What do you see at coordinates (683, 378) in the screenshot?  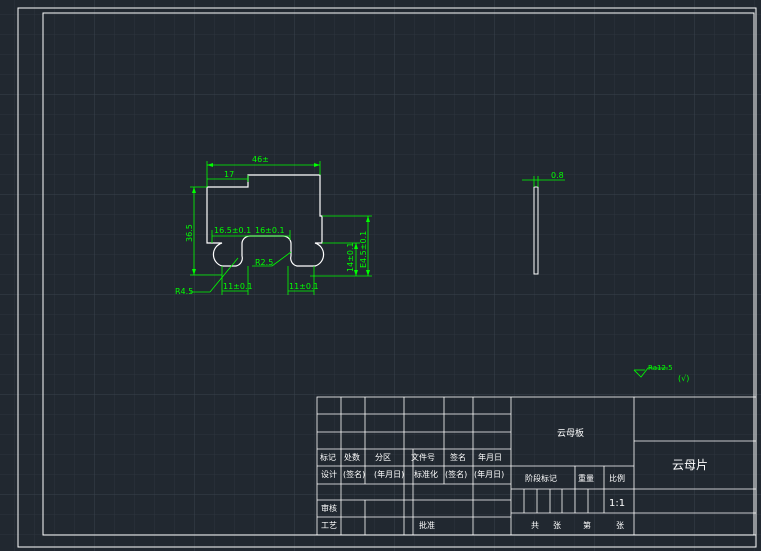 I see `roughness-general: (√)` at bounding box center [683, 378].